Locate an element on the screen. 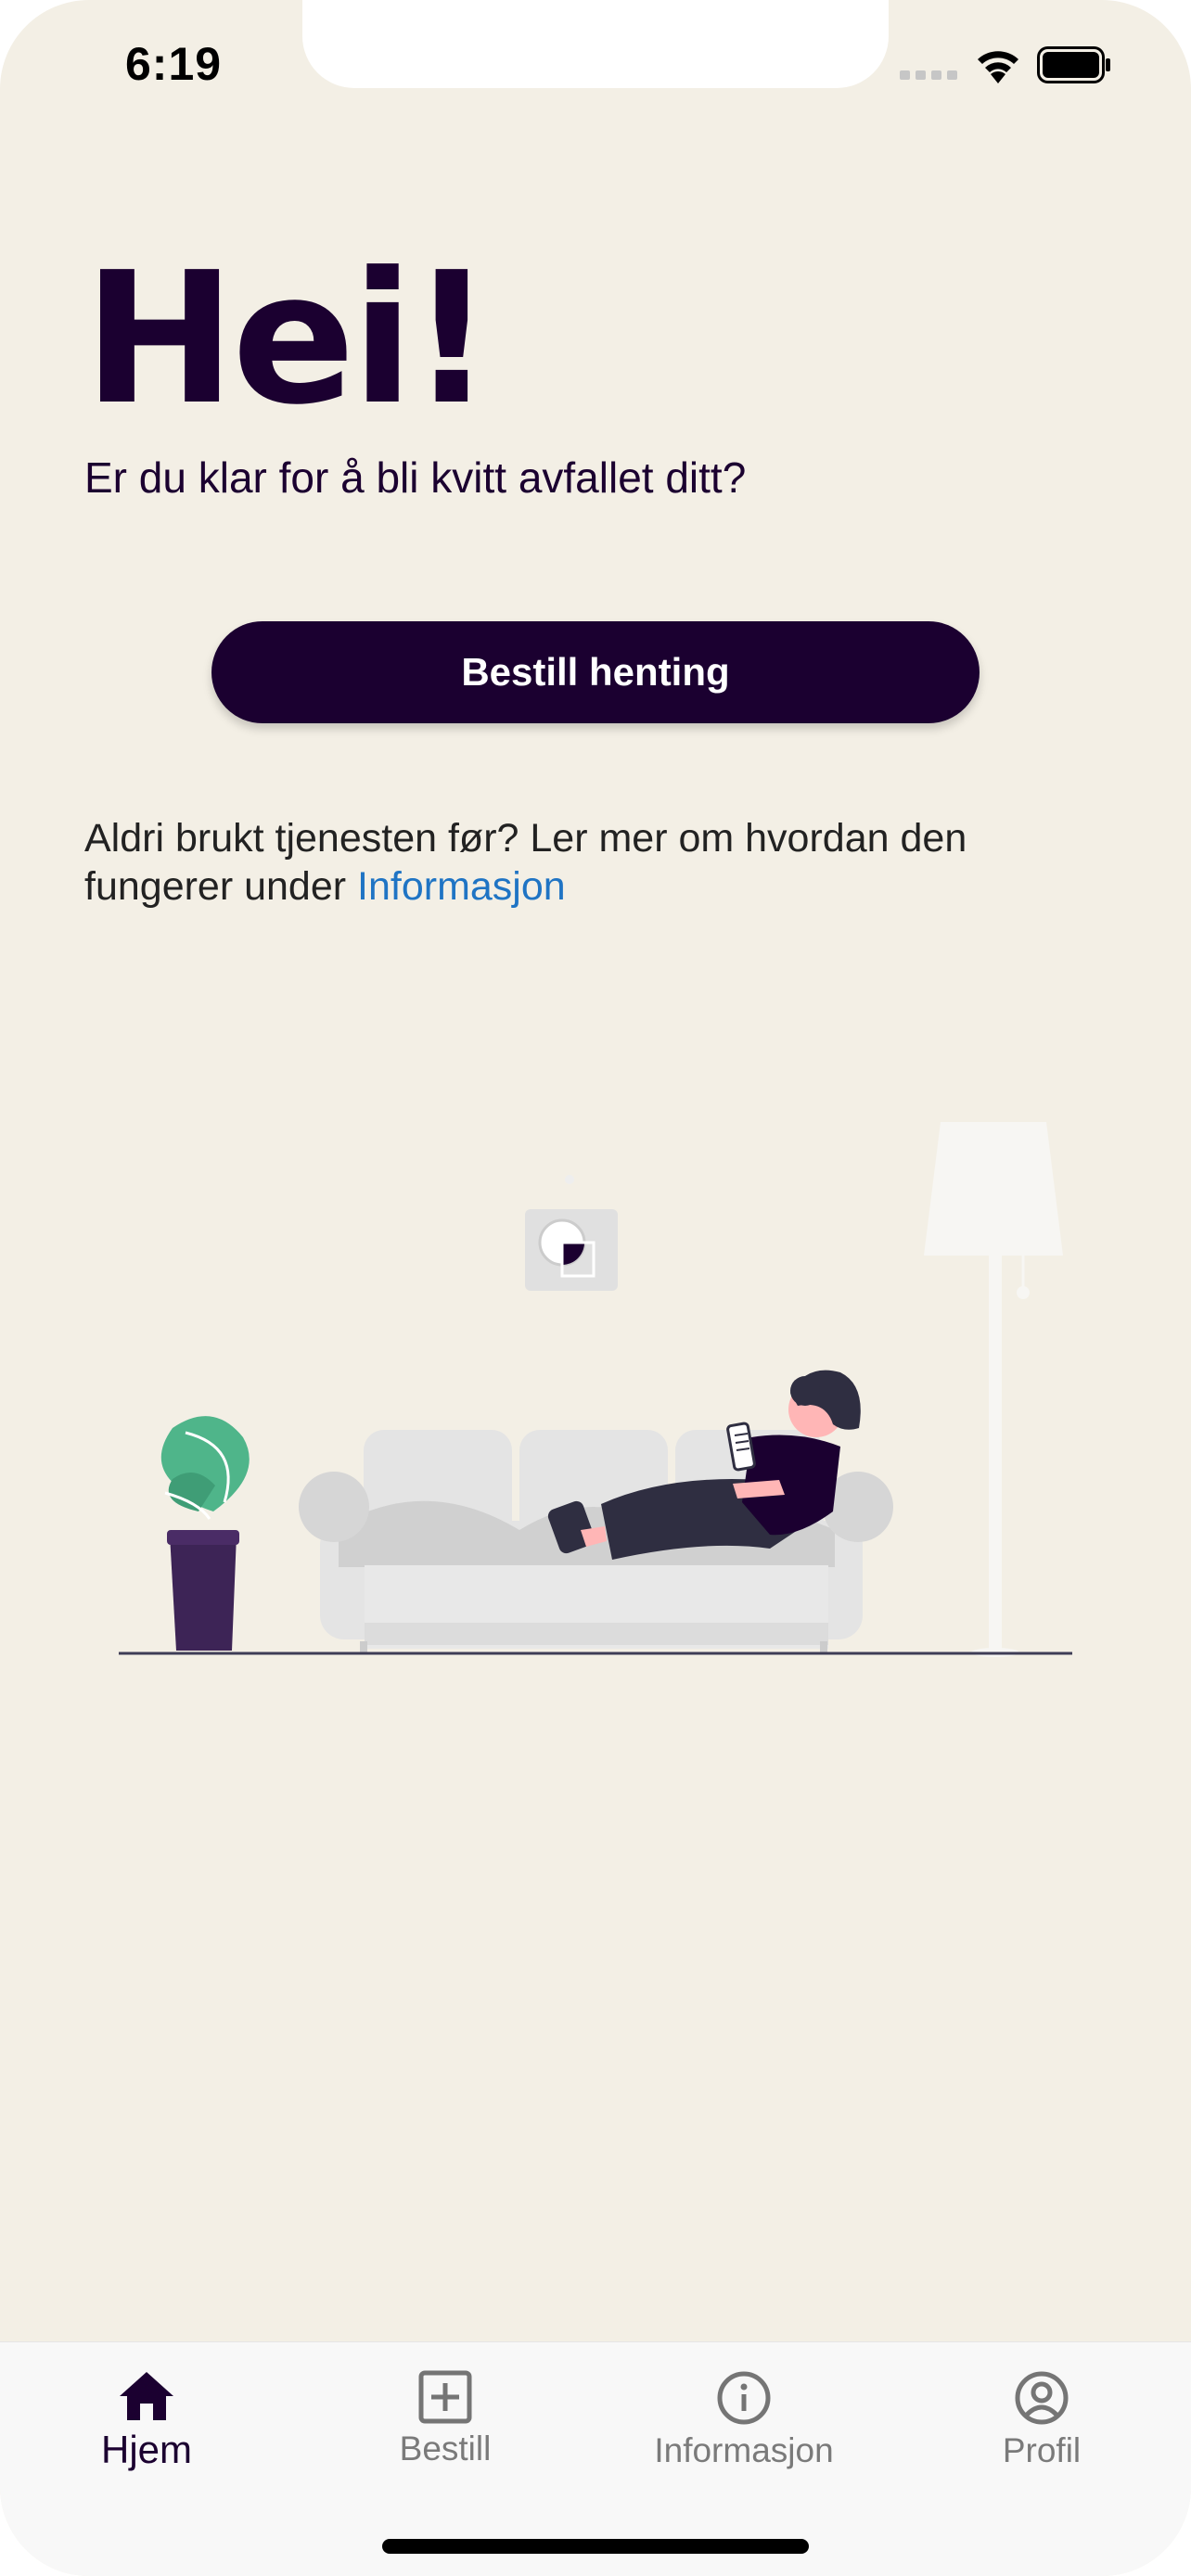 This screenshot has width=1191, height=2576. wall-clock is located at coordinates (571, 1233).